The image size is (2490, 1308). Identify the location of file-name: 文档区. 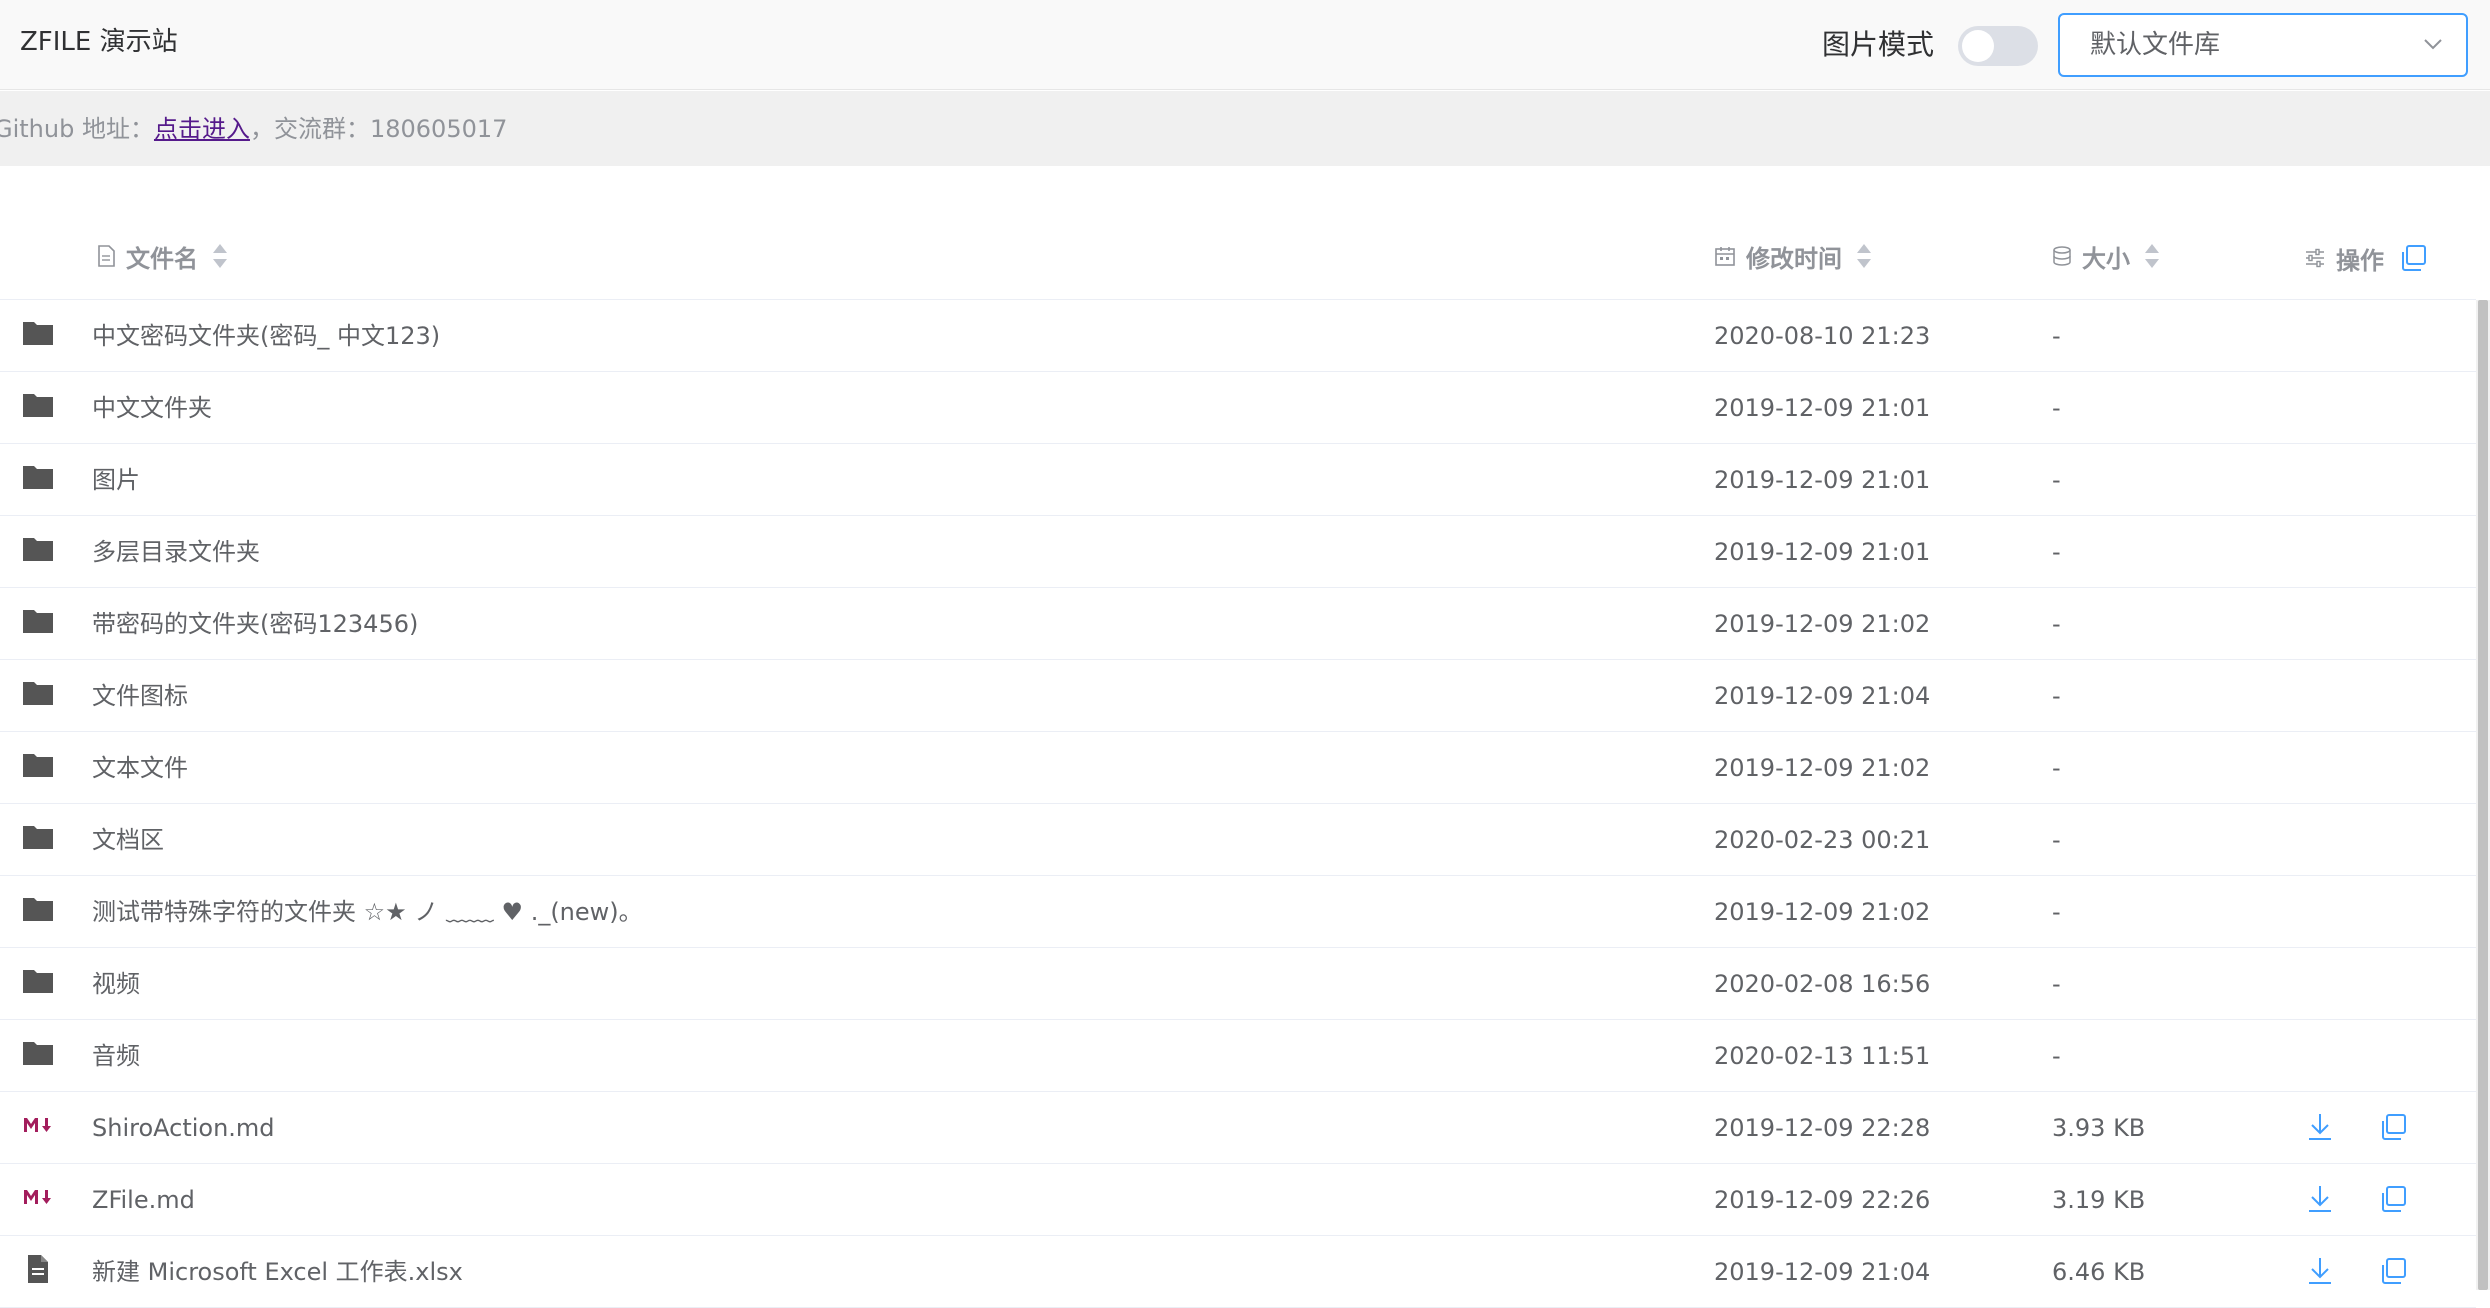
(128, 840).